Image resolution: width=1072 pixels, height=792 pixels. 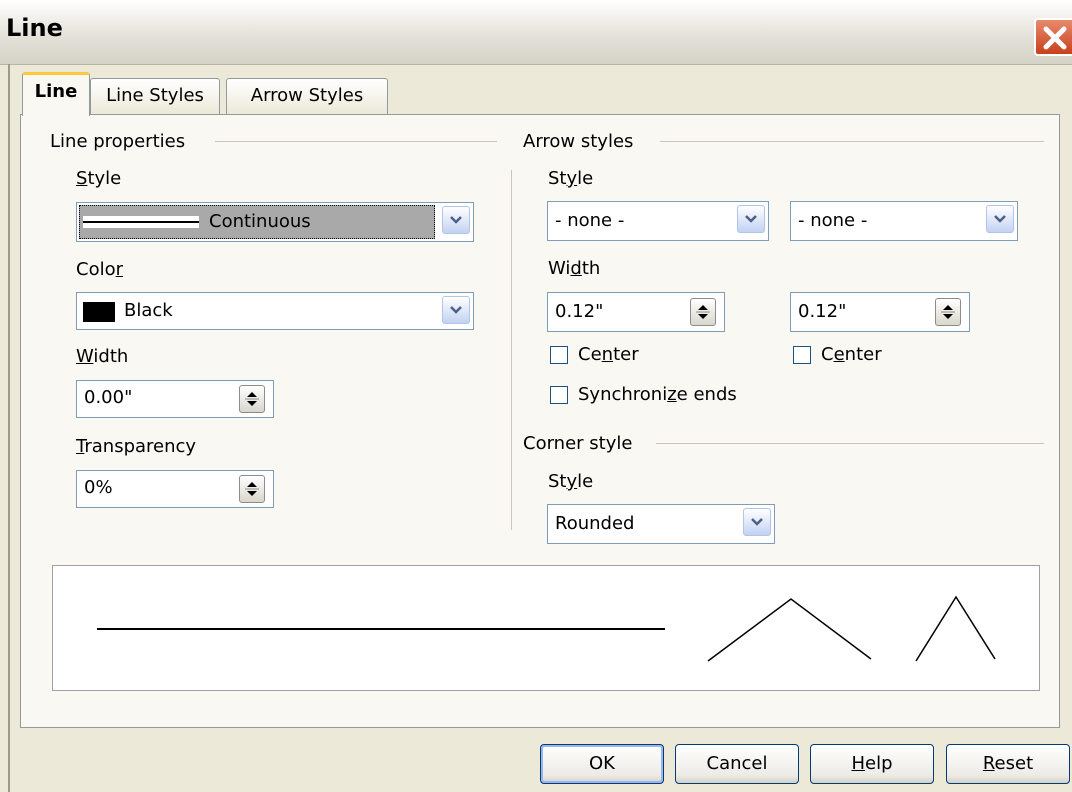 I want to click on arrow-end-width-spinner, so click(x=948, y=312).